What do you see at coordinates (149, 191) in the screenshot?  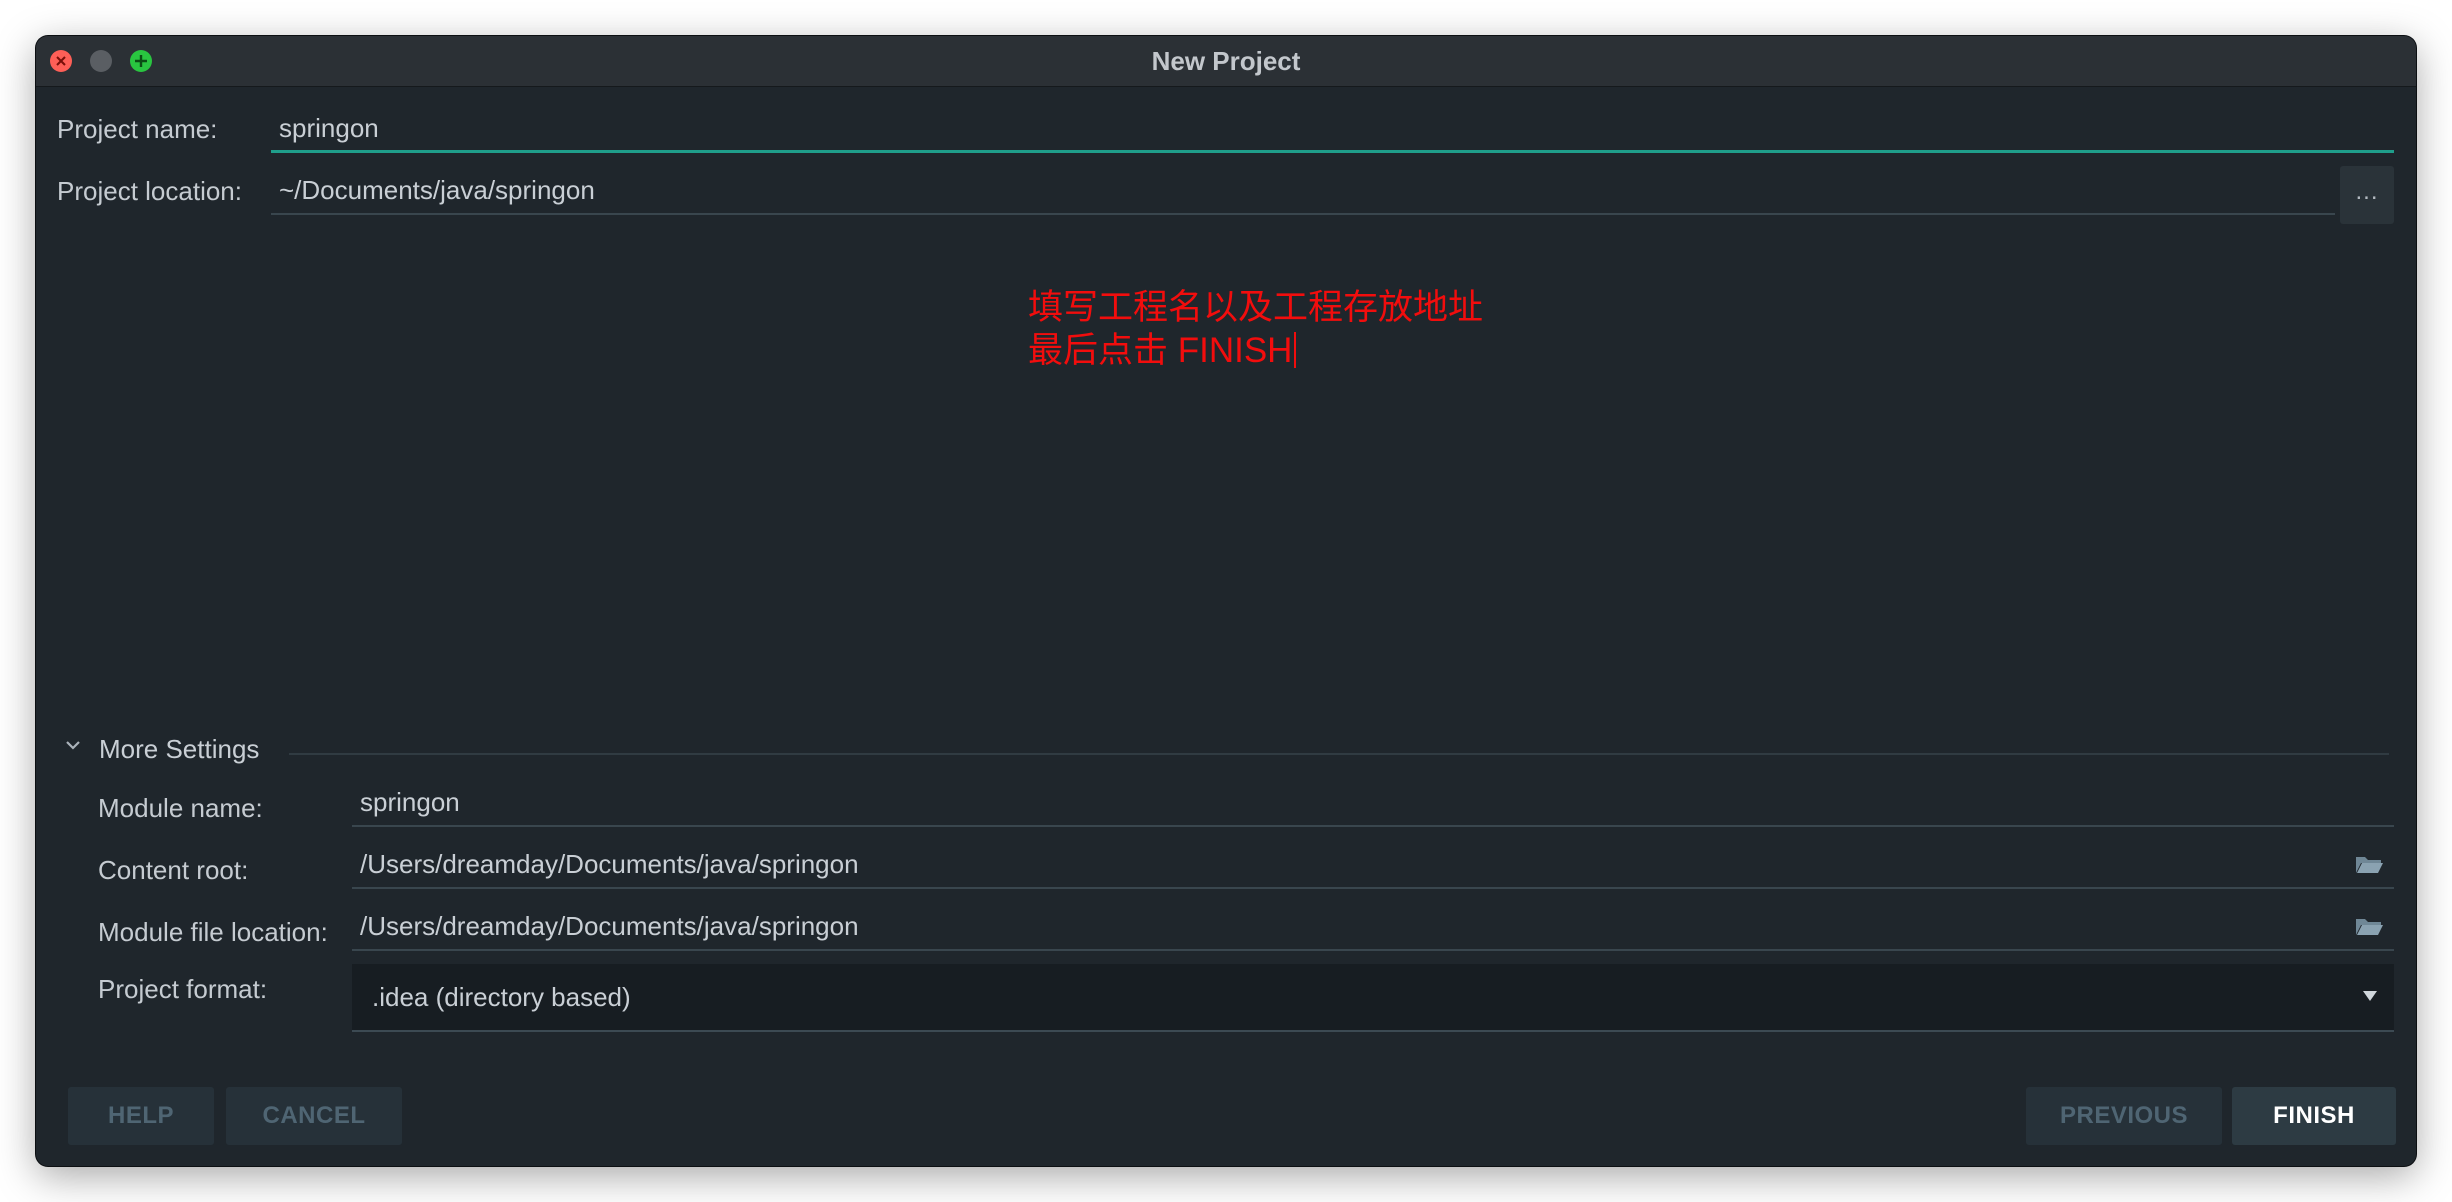 I see `project-location-label: Project location:` at bounding box center [149, 191].